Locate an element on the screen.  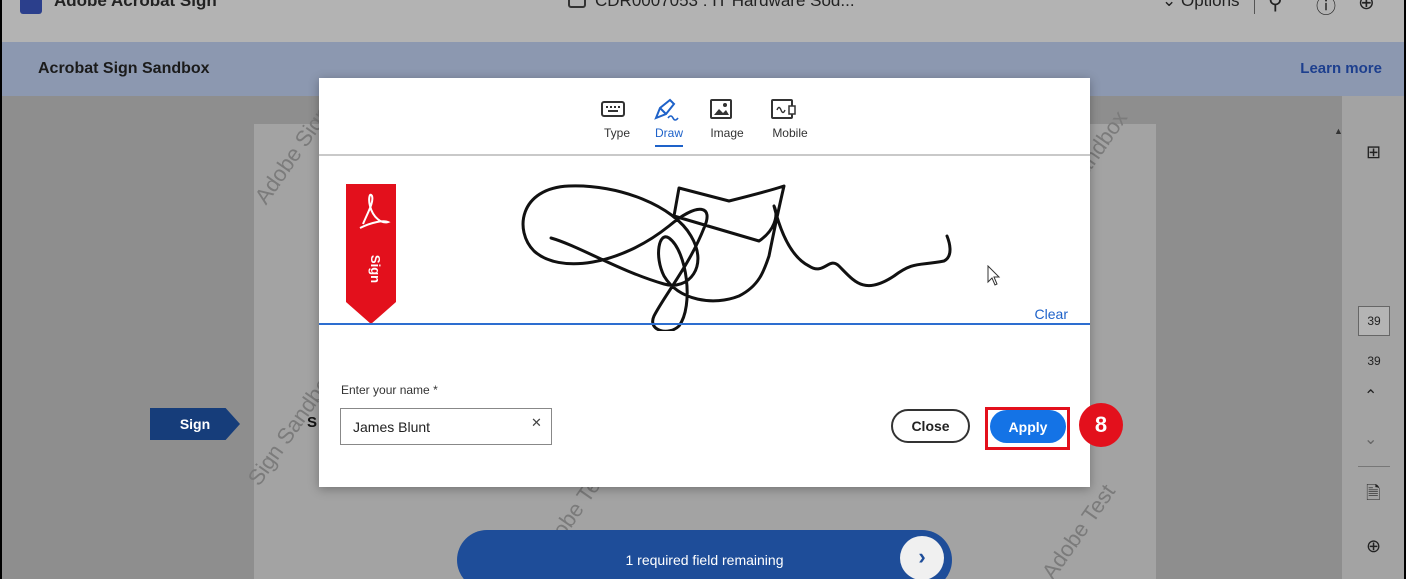
next-field-button: › is located at coordinates (922, 557).